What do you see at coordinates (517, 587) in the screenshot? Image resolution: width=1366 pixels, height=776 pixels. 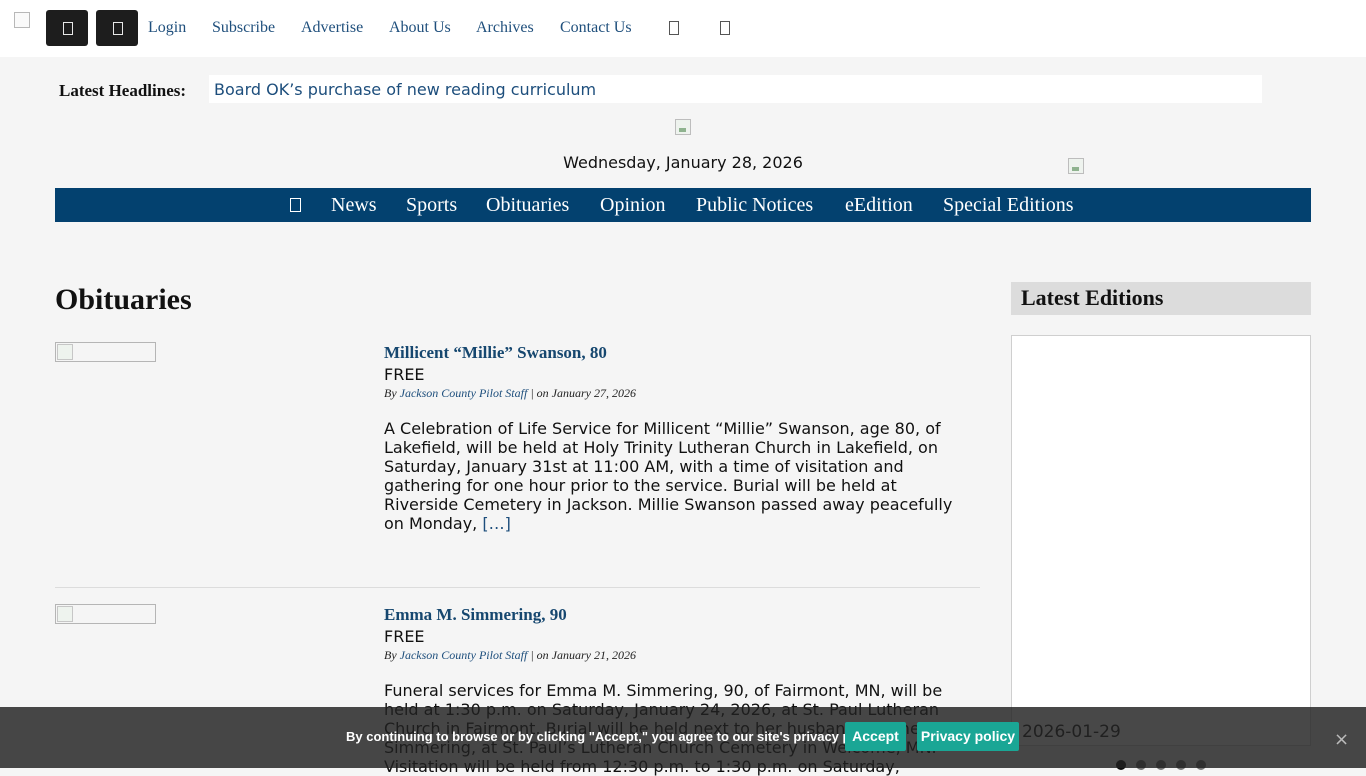 I see `article-divider` at bounding box center [517, 587].